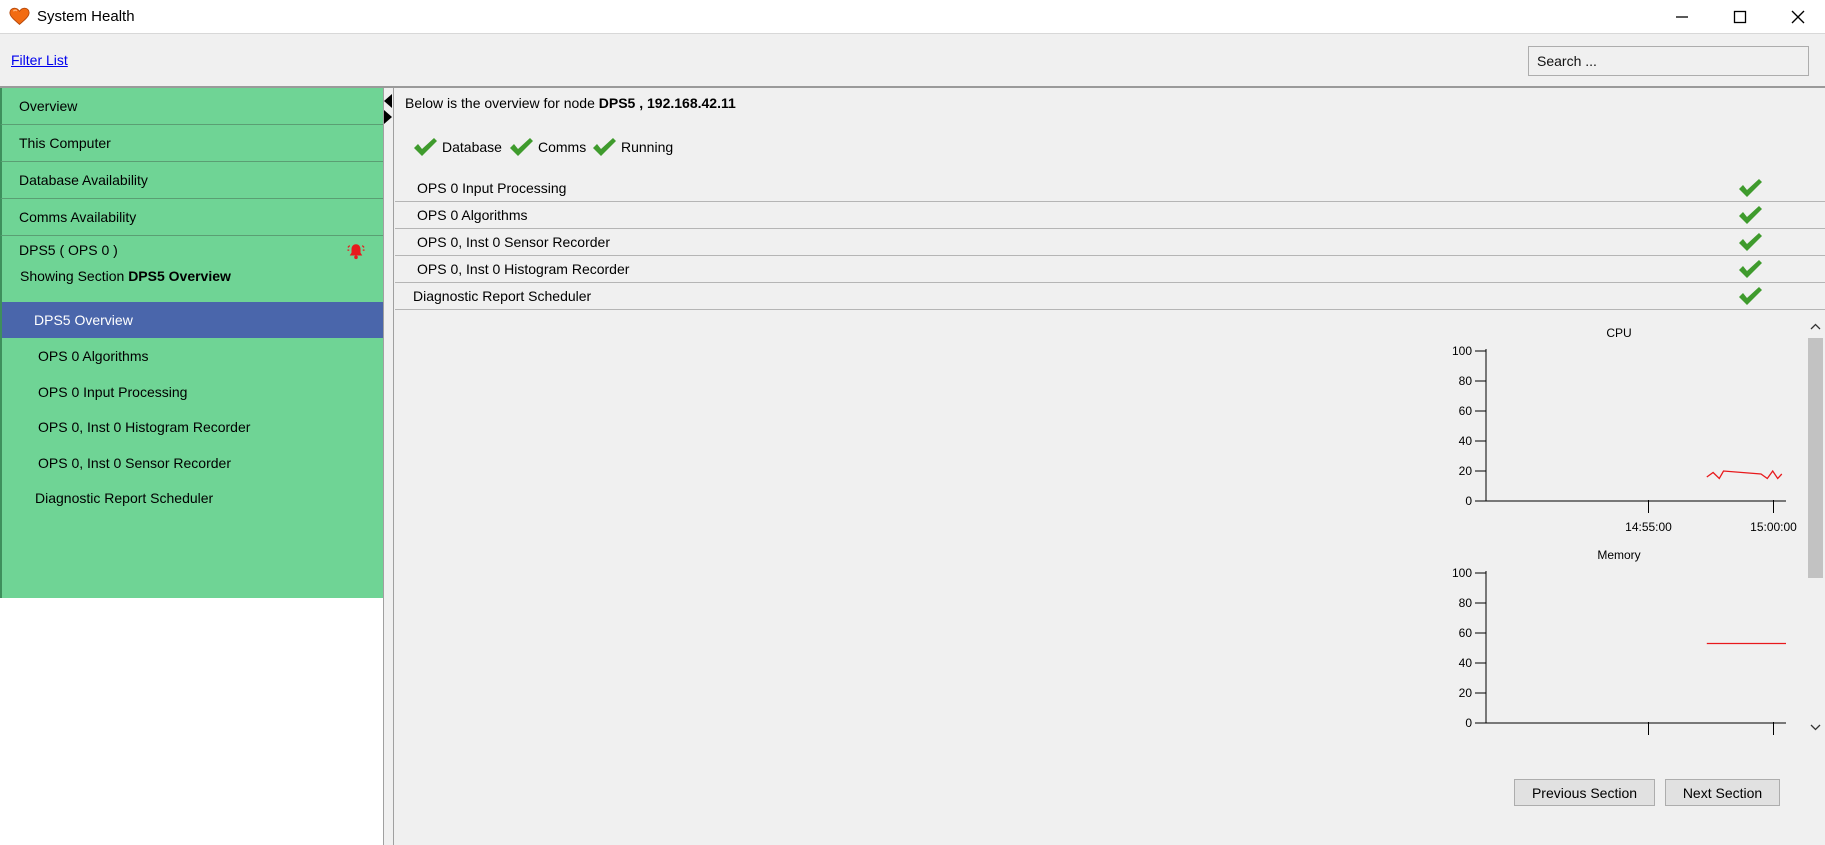 Image resolution: width=1825 pixels, height=845 pixels. What do you see at coordinates (134, 463) in the screenshot?
I see `sidebar-section-label: OPS 0, Inst 0 Sensor Recorder` at bounding box center [134, 463].